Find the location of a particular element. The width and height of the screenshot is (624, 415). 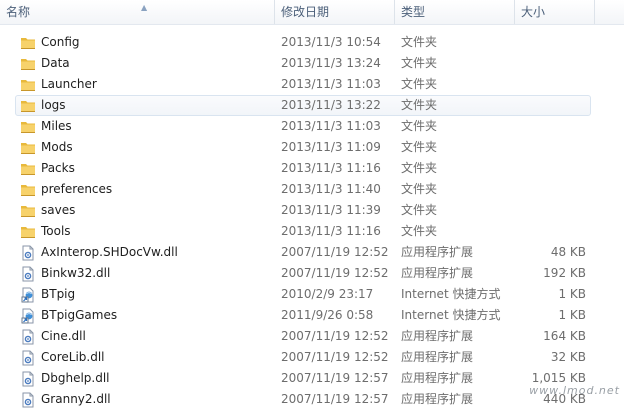

column-header-name-label: 名称 is located at coordinates (18, 12).